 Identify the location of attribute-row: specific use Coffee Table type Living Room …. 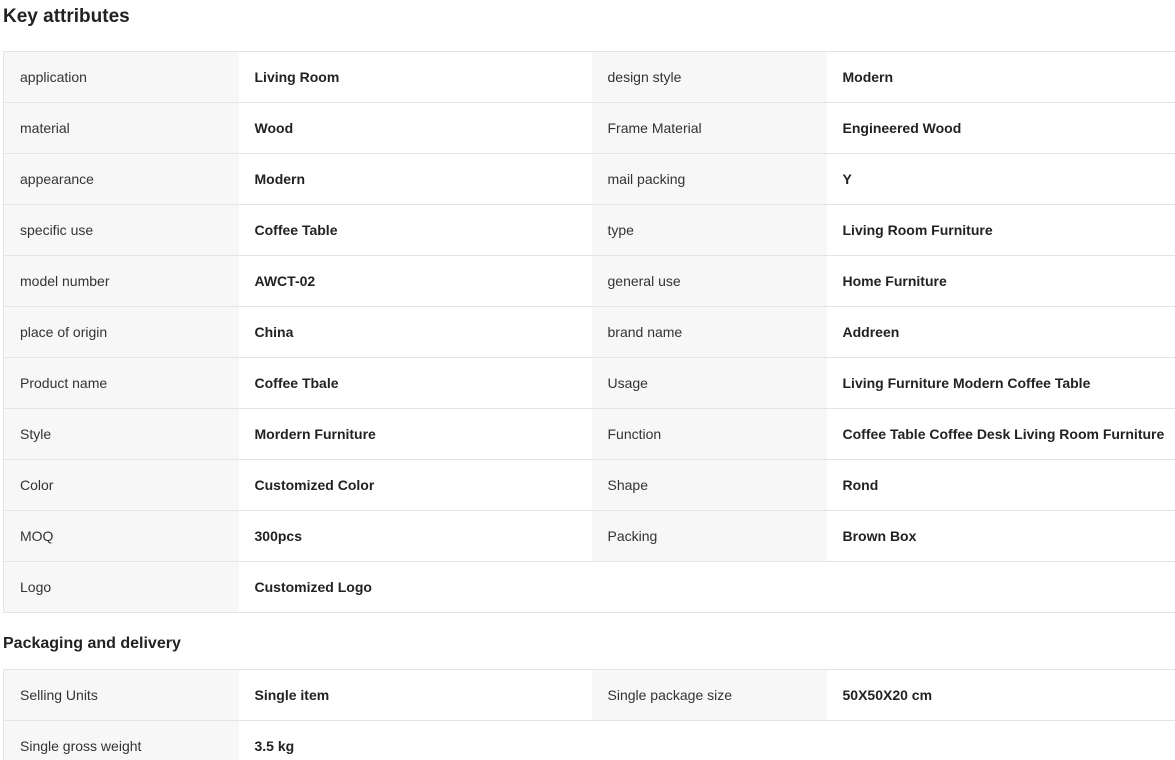
(589, 230).